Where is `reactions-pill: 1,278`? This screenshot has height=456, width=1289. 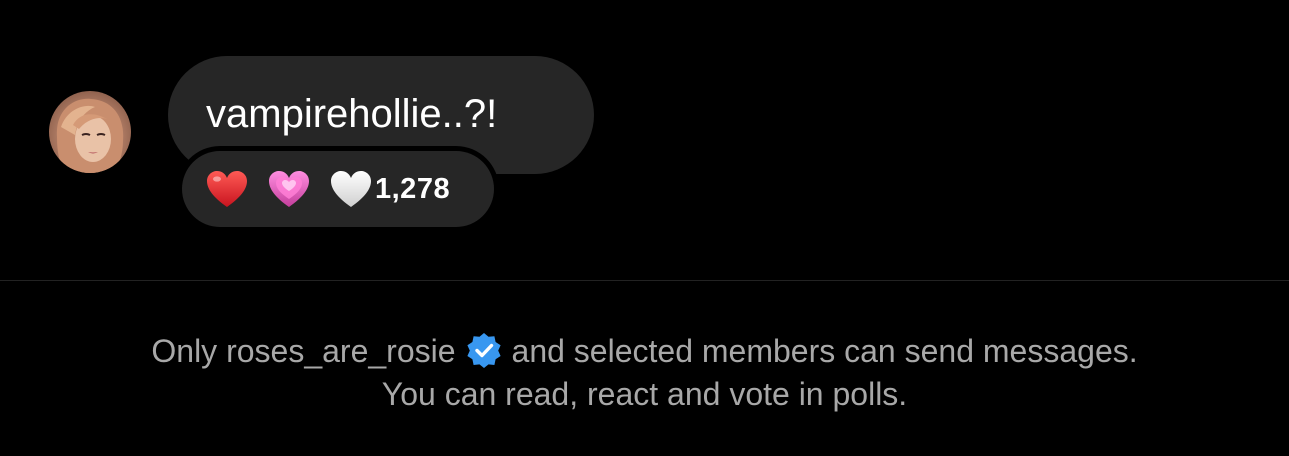 reactions-pill: 1,278 is located at coordinates (338, 189).